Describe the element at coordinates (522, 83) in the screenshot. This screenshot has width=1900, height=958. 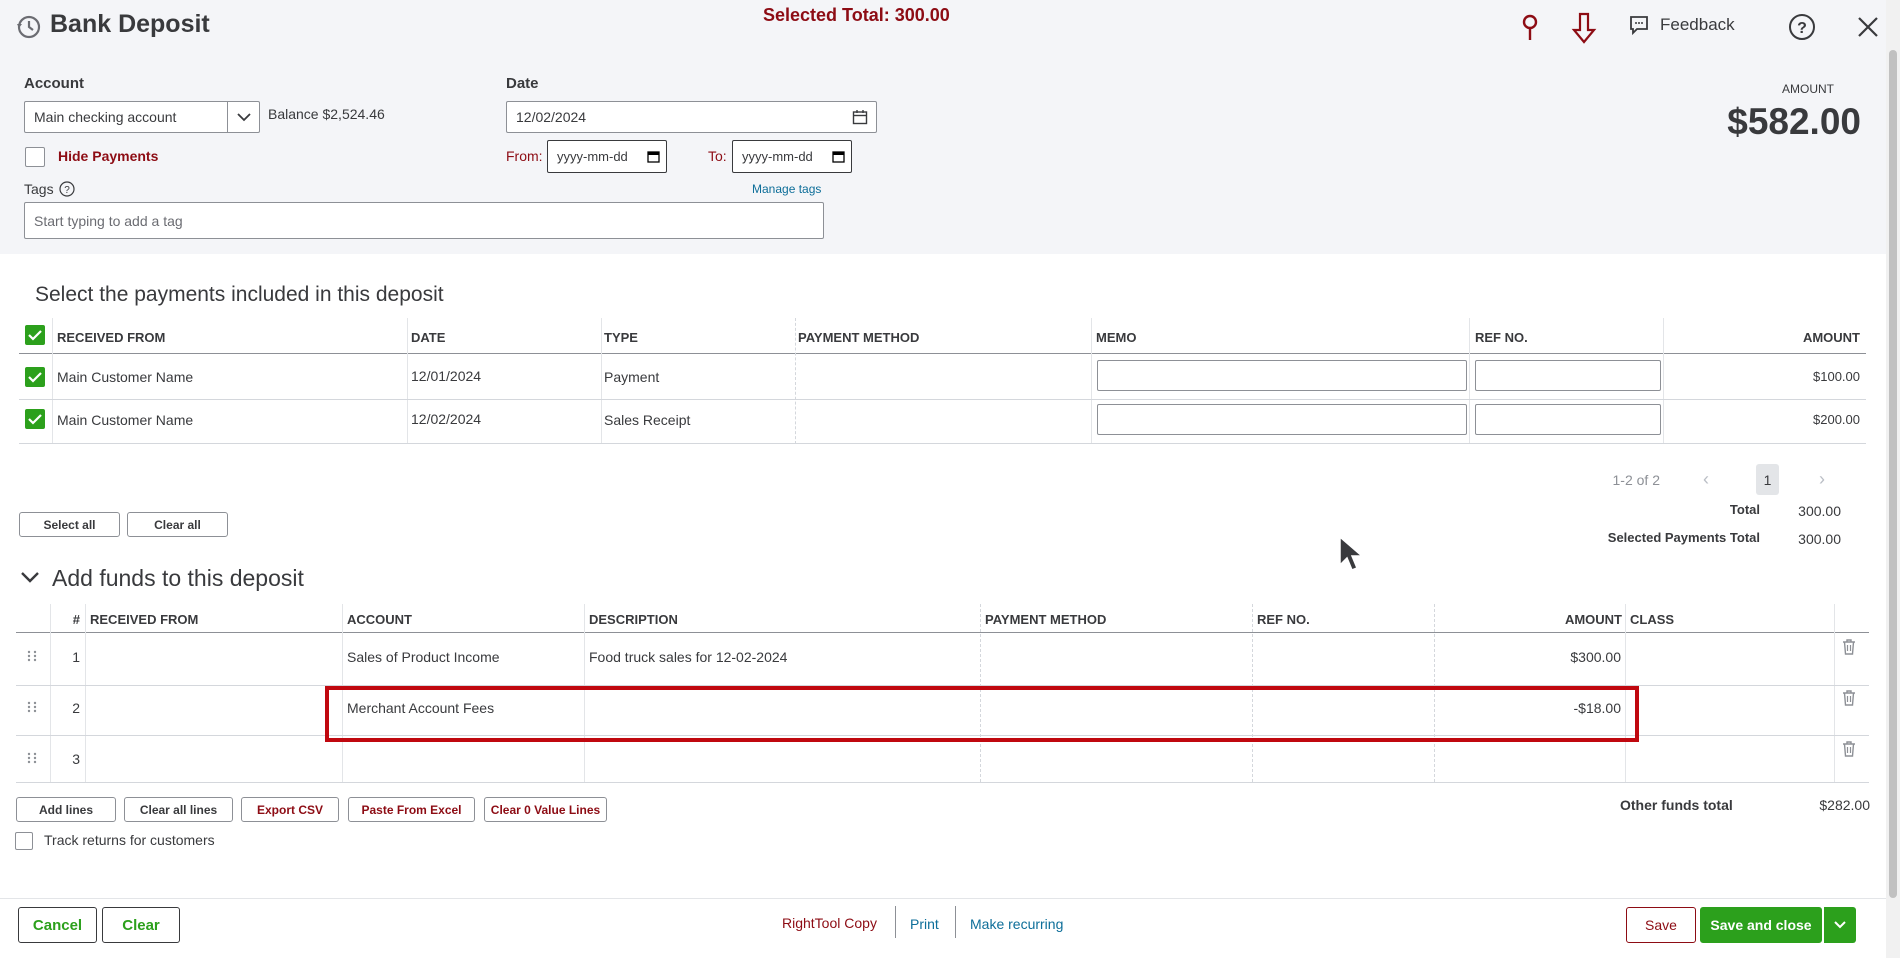
I see `date-label: Date` at that location.